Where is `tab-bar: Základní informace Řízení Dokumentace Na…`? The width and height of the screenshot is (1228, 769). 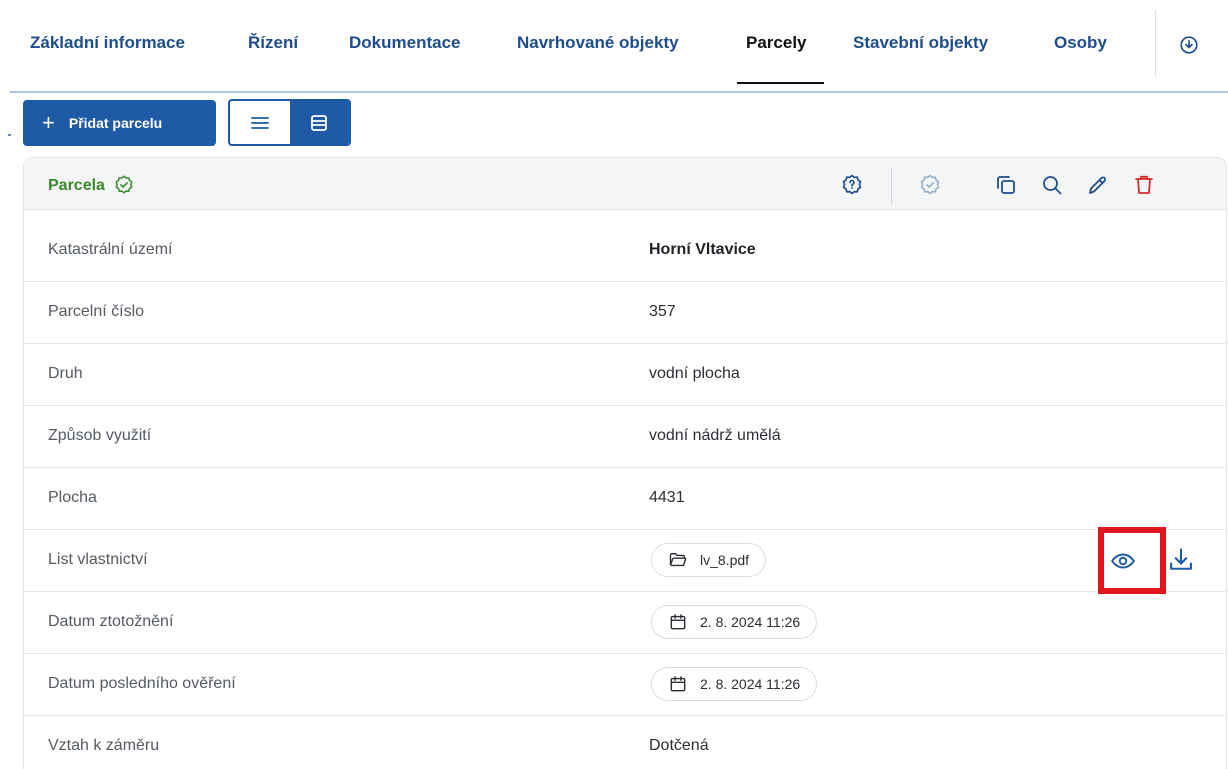
tab-bar: Základní informace Řízení Dokumentace Na… is located at coordinates (614, 43).